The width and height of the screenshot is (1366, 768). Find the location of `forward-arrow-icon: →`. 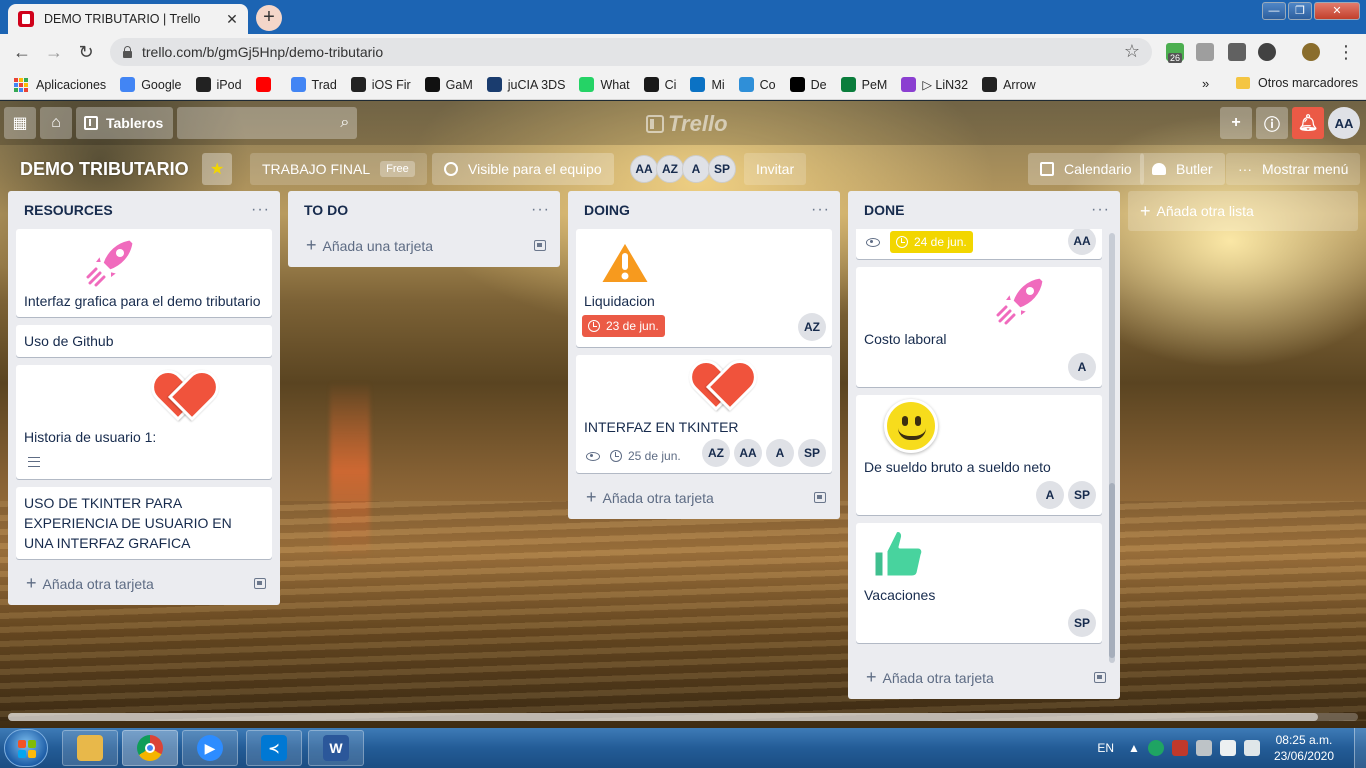

forward-arrow-icon: → is located at coordinates (54, 52).